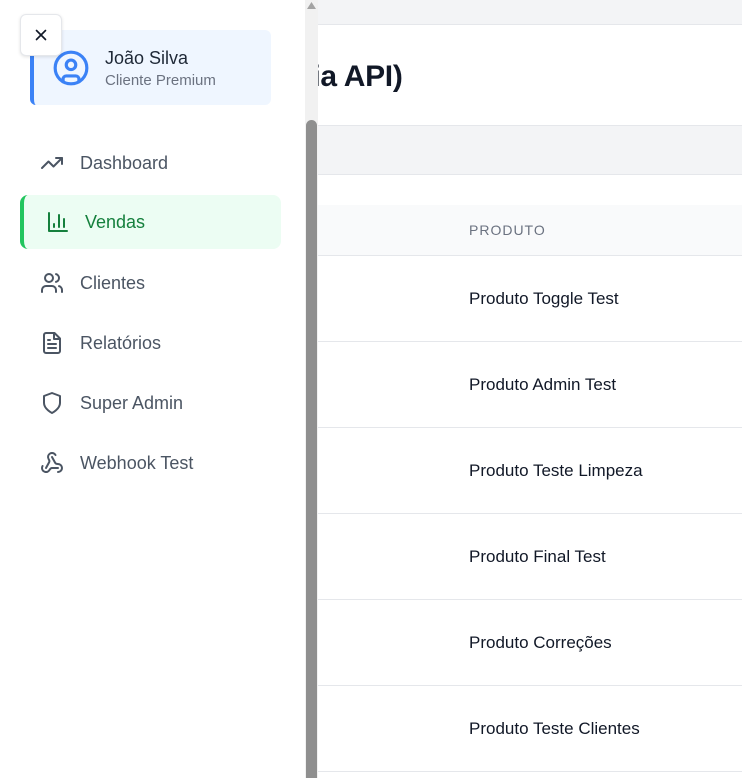  I want to click on sidebar-item-clientes: Clientes, so click(150, 283).